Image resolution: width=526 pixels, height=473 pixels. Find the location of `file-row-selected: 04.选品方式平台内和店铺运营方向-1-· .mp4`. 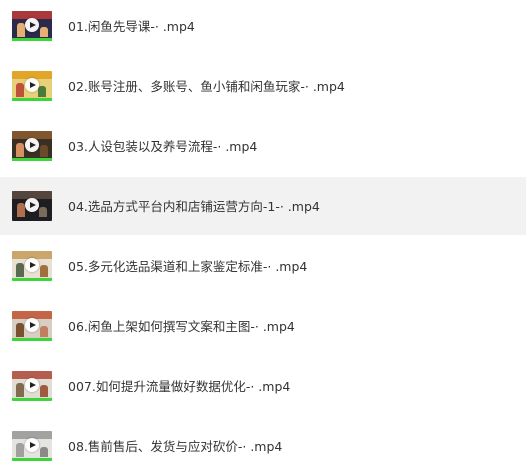

file-row-selected: 04.选品方式平台内和店铺运营方向-1-· .mp4 is located at coordinates (263, 206).